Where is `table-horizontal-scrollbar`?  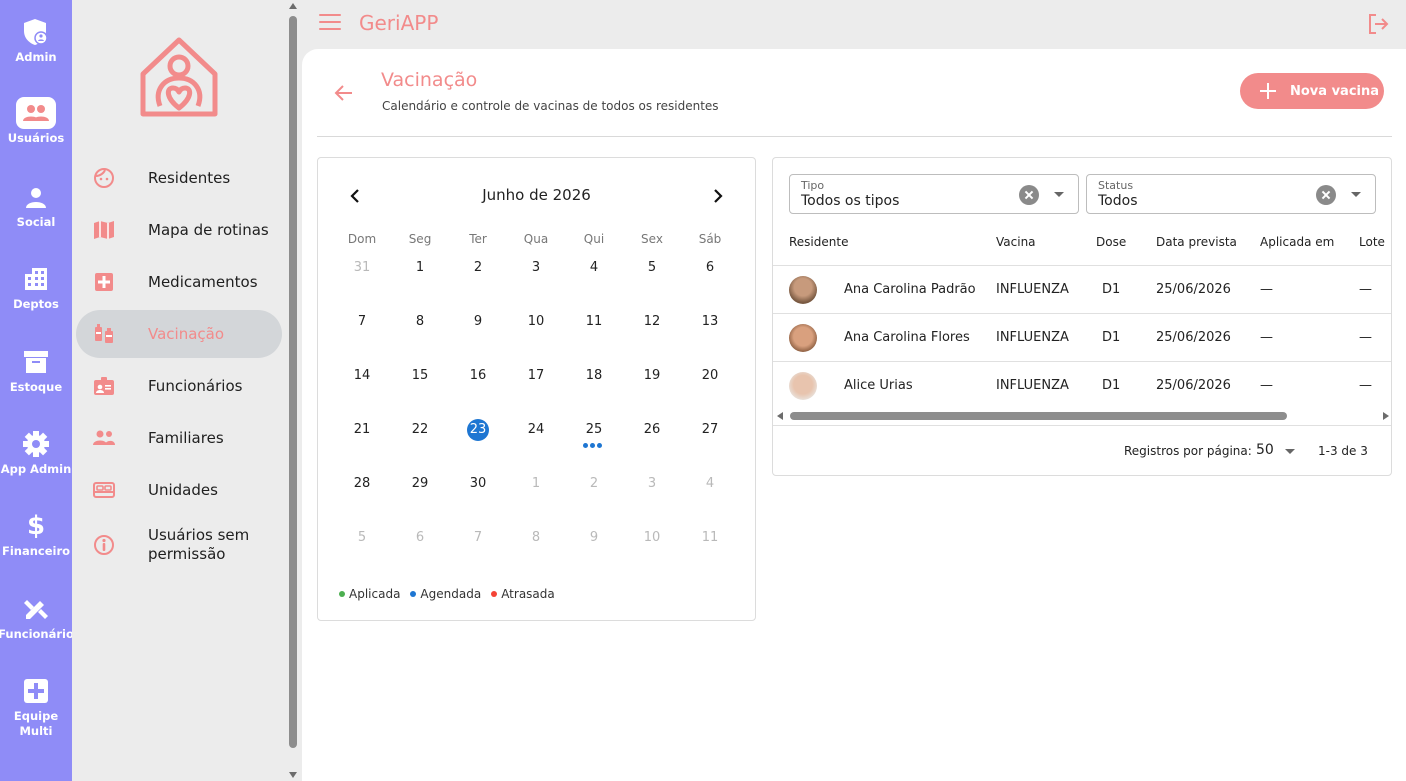
table-horizontal-scrollbar is located at coordinates (1082, 416).